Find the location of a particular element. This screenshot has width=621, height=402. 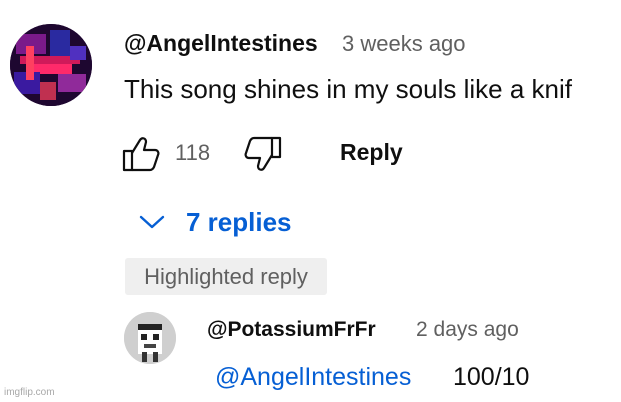

comment-author: @AngelIntestines is located at coordinates (221, 43).